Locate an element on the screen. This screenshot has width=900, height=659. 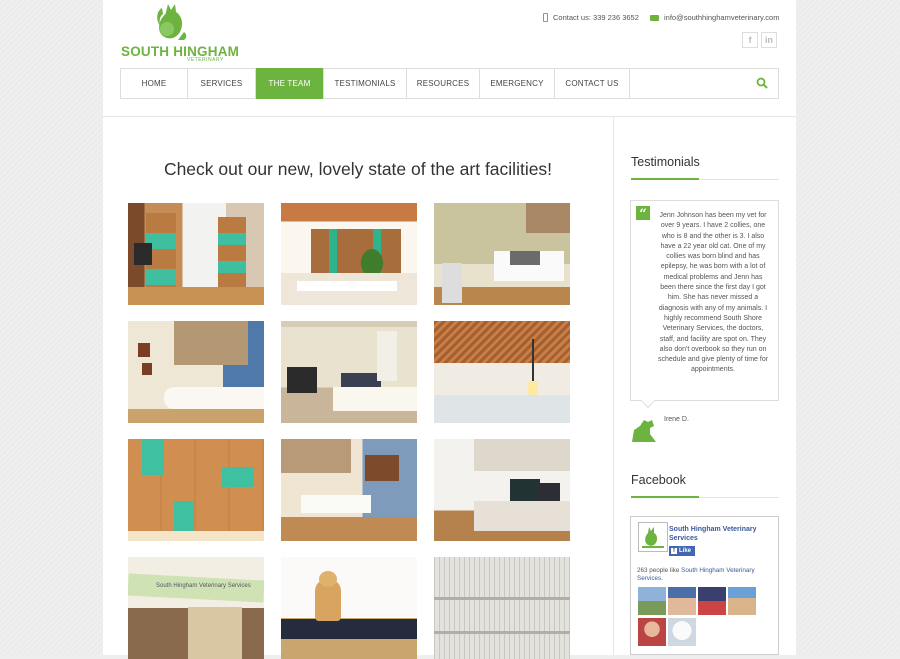
contact-phone: Contact us: 339 236 3652 is located at coordinates (591, 17).